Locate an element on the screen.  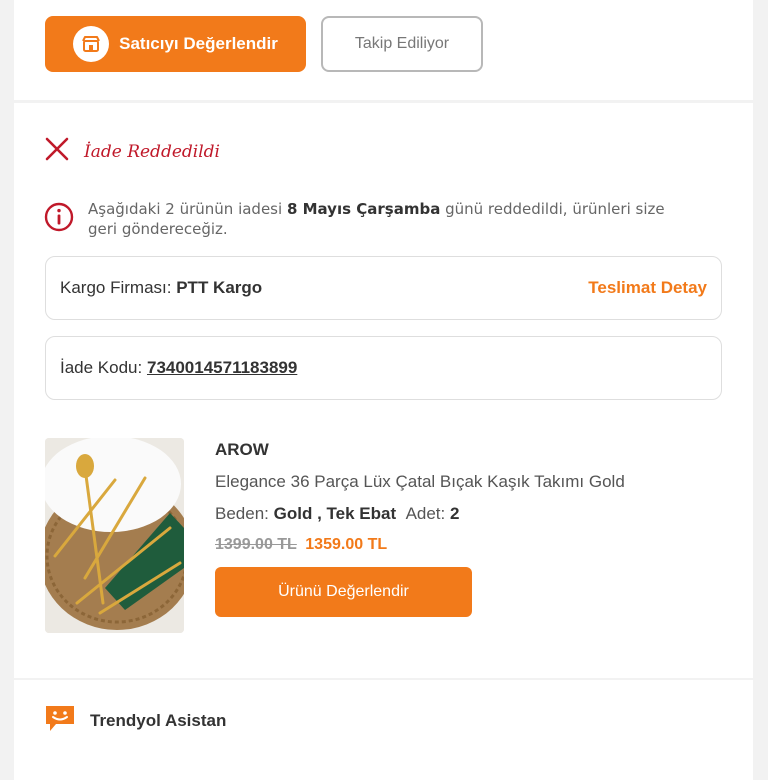
size-label: Beden: is located at coordinates (242, 513).